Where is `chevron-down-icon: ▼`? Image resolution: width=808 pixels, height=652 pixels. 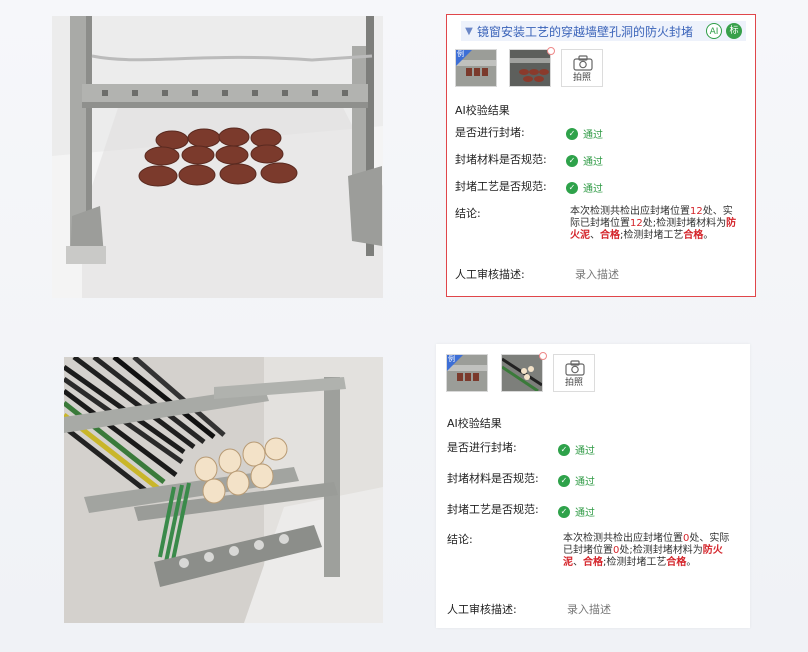
chevron-down-icon: ▼ is located at coordinates (469, 31).